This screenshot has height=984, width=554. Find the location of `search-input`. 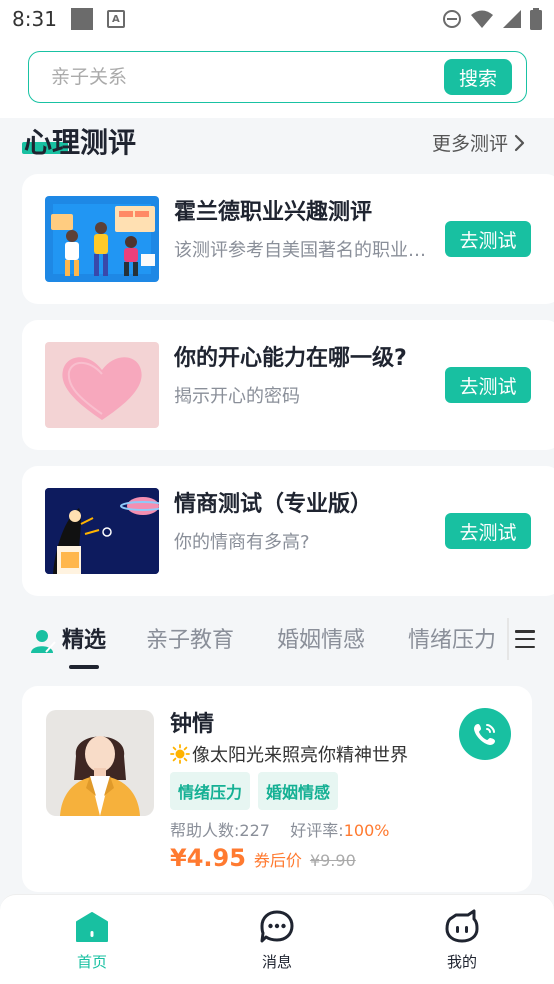

search-input is located at coordinates (247, 77).